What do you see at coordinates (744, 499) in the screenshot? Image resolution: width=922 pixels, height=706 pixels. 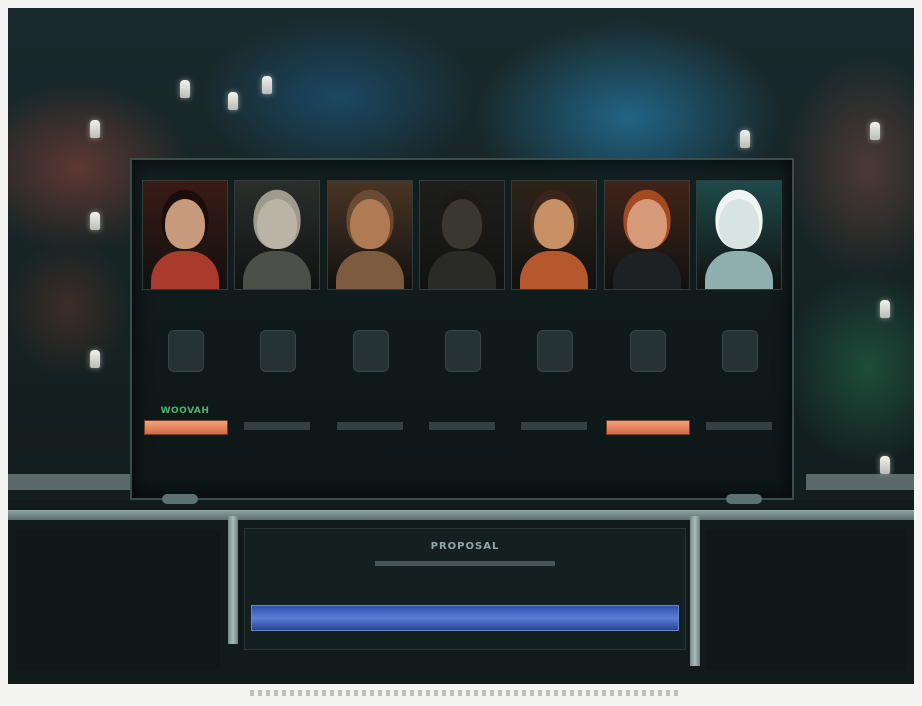 I see `right-knob` at bounding box center [744, 499].